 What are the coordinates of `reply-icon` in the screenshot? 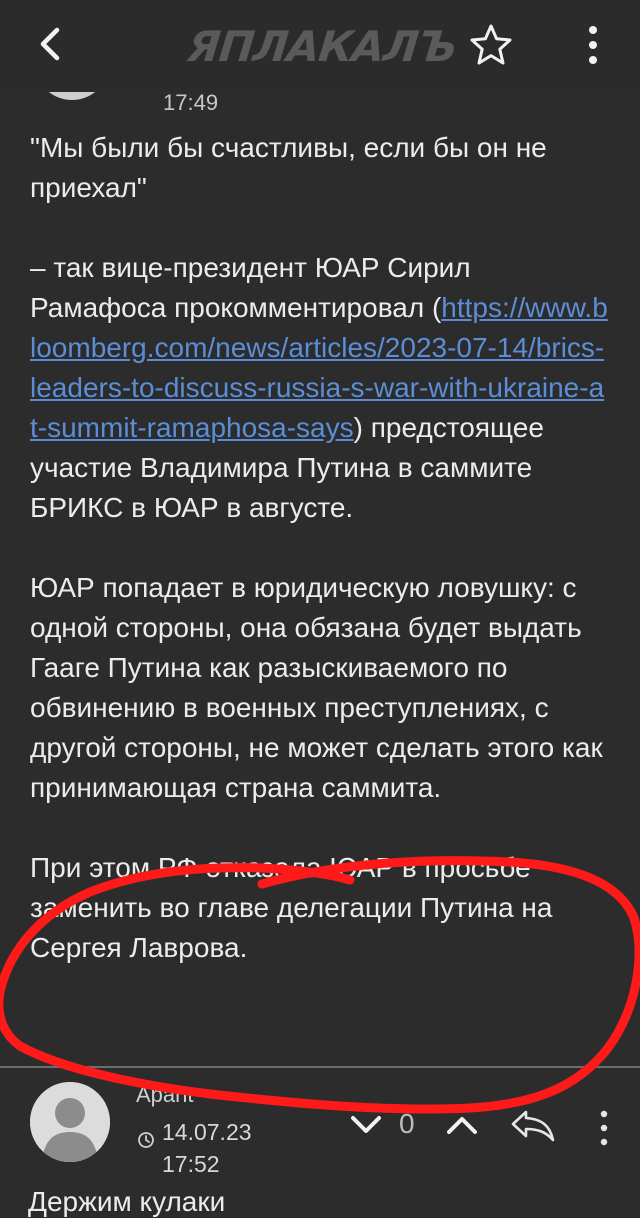 It's located at (533, 1126).